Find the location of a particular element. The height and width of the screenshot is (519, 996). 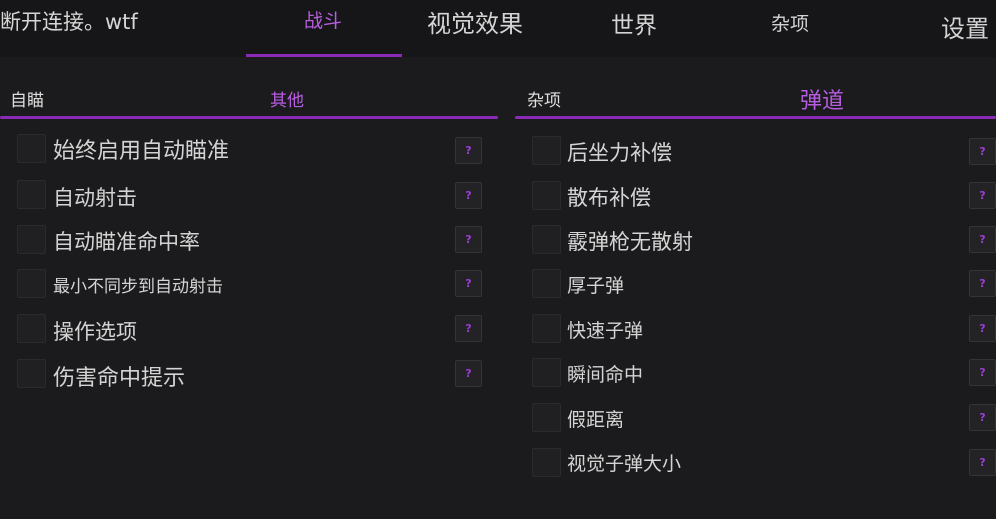

list-item: 后坐力补偿 ? is located at coordinates (755, 152).